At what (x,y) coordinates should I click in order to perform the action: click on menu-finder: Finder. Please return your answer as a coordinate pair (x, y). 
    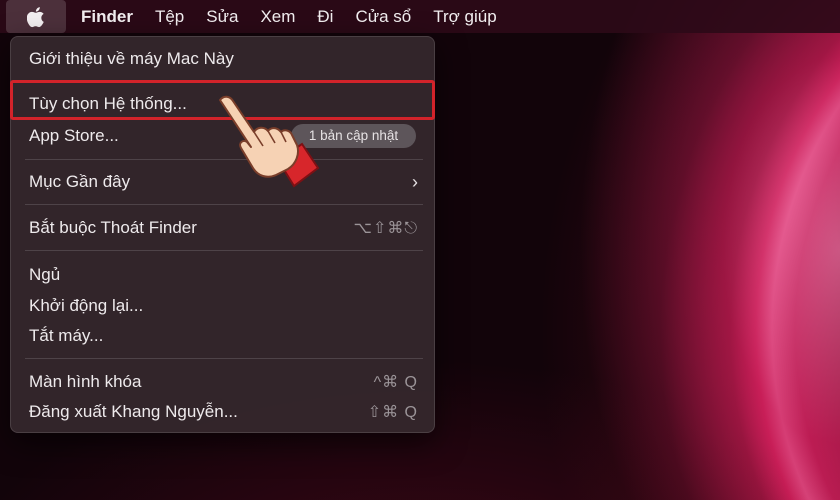
    Looking at the image, I should click on (107, 16).